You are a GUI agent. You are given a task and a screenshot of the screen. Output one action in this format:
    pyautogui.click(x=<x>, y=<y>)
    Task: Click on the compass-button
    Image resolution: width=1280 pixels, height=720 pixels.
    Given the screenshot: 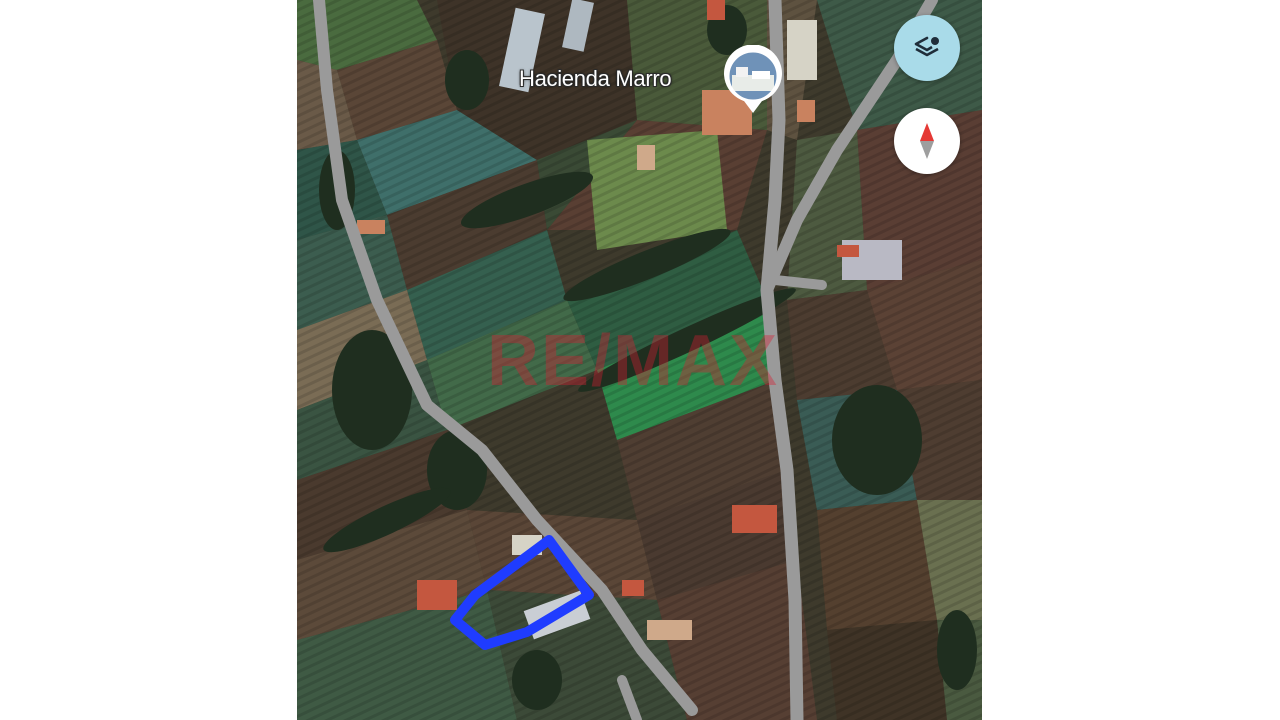 What is the action you would take?
    pyautogui.click(x=927, y=141)
    